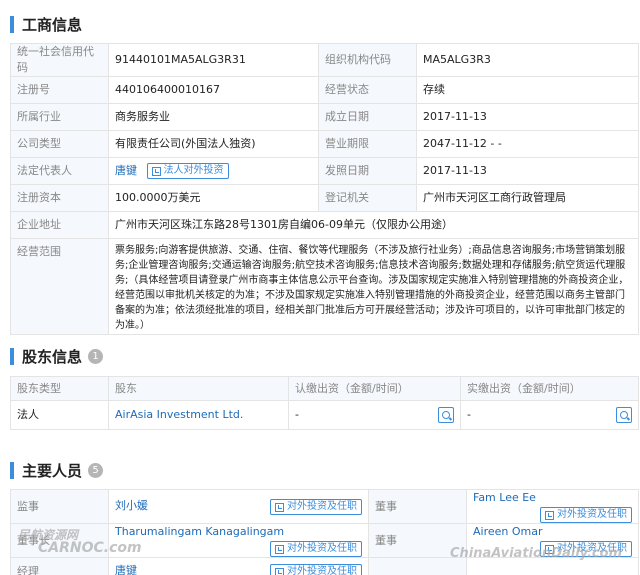  I want to click on table-row: 法人 AirAsia Investment Ltd. - -, so click(324, 415).